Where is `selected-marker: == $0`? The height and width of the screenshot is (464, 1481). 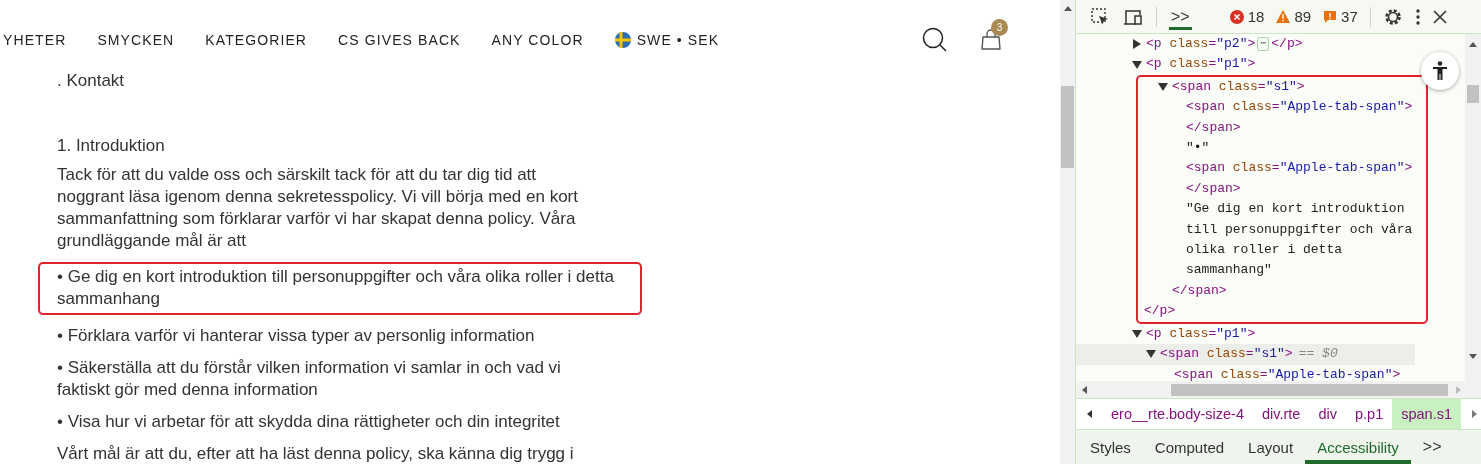
selected-marker: == $0 is located at coordinates (1318, 354).